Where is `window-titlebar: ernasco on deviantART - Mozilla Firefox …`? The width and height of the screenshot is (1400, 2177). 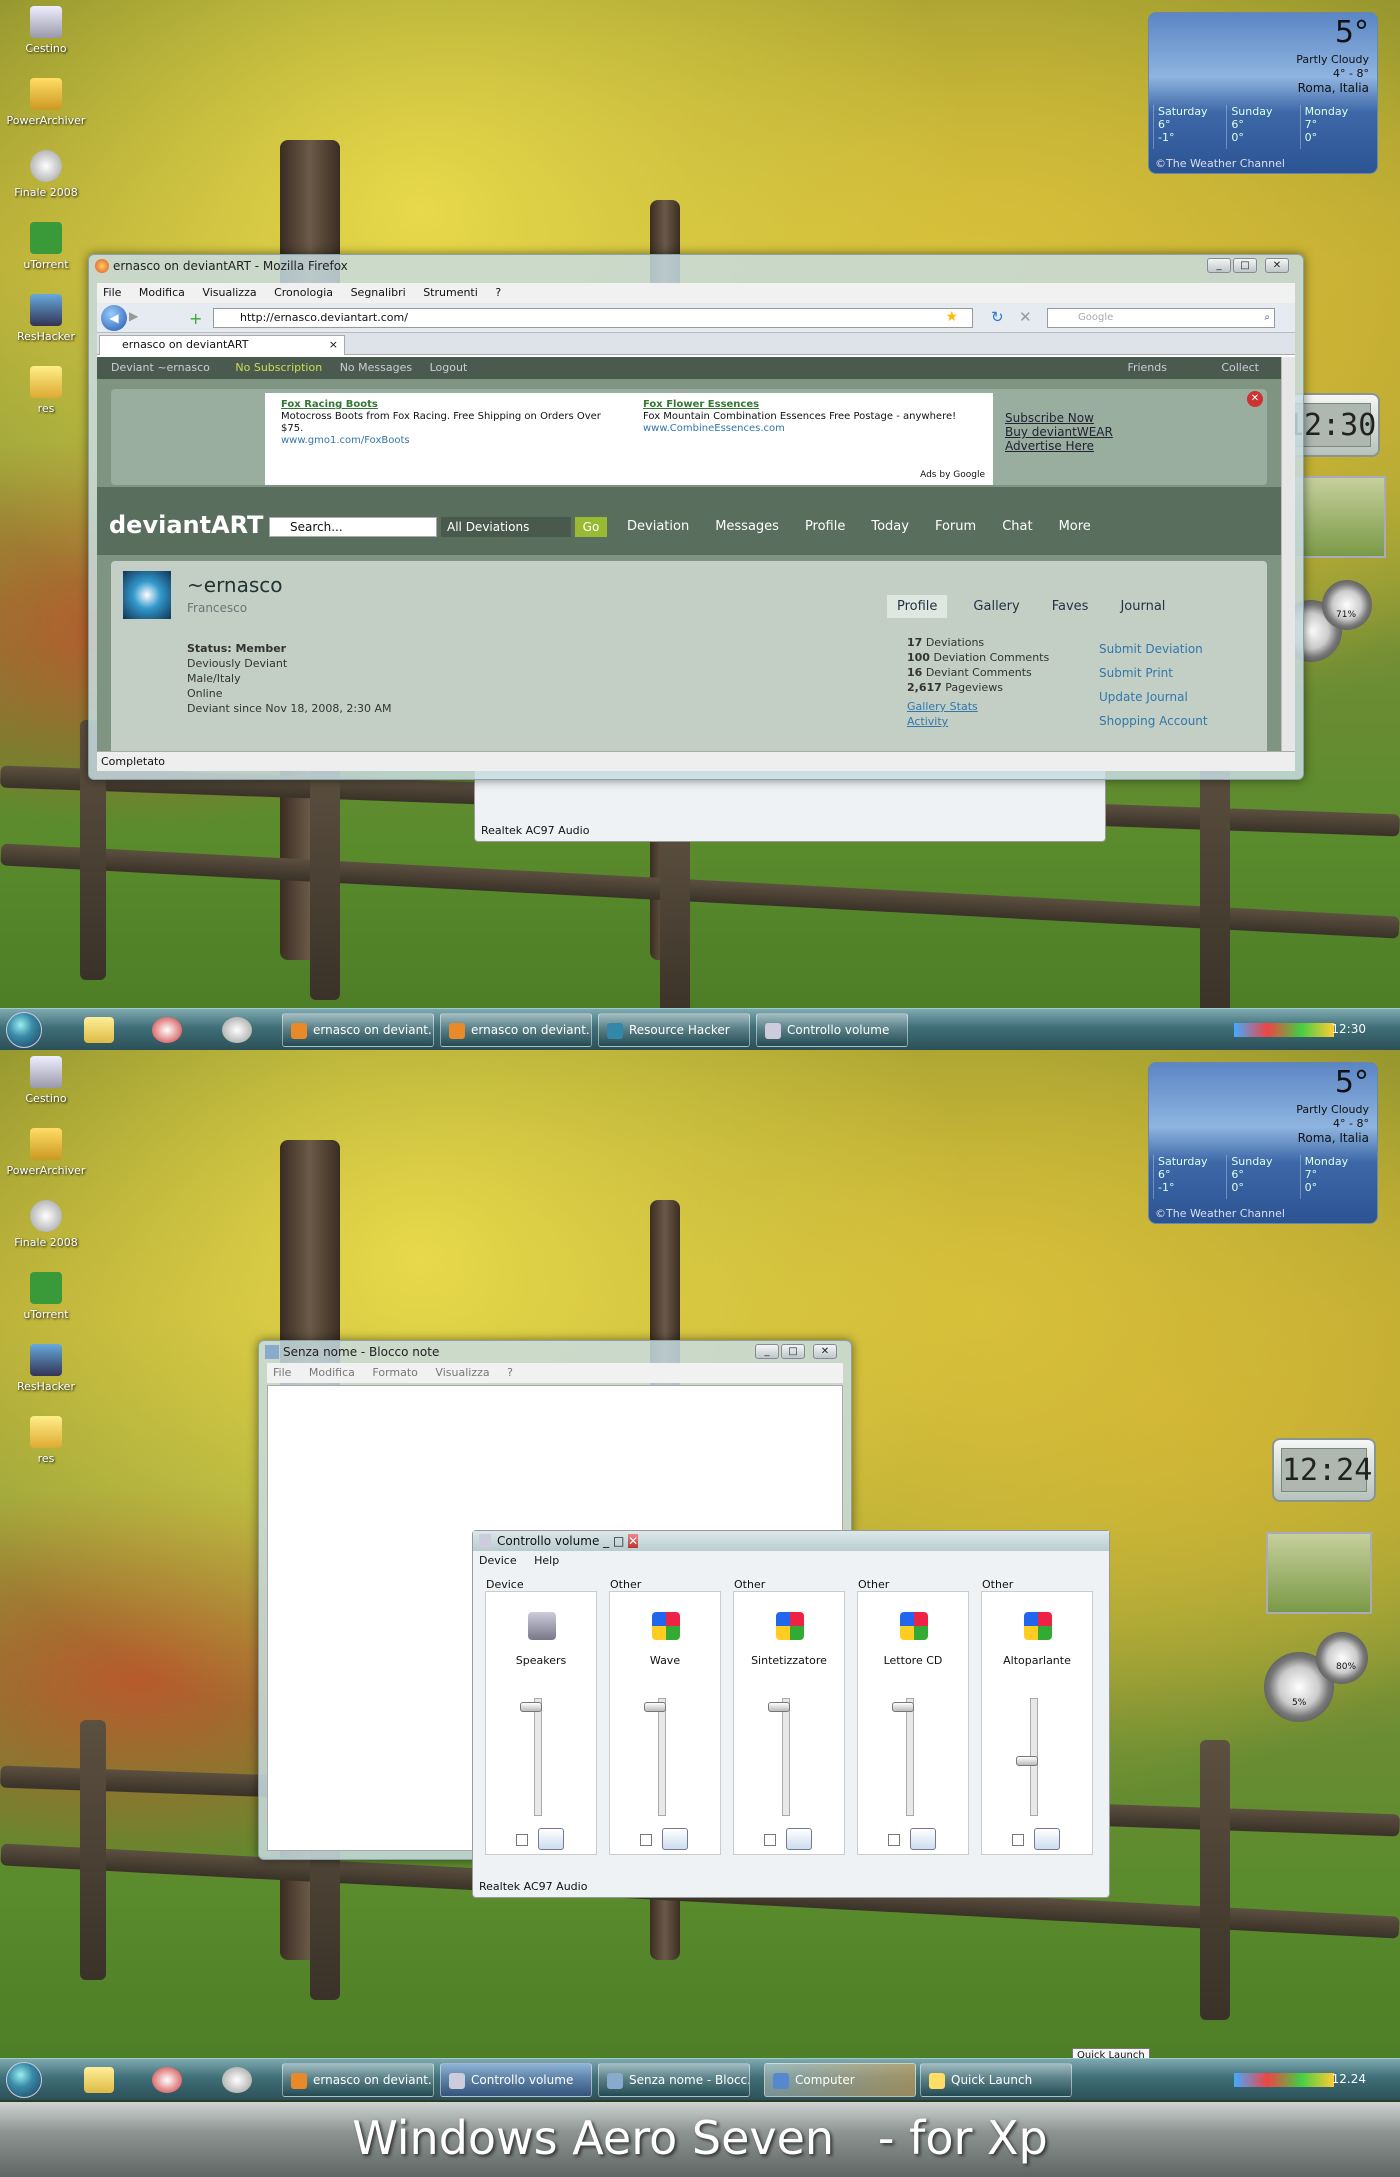 window-titlebar: ernasco on deviantART - Mozilla Firefox … is located at coordinates (696, 266).